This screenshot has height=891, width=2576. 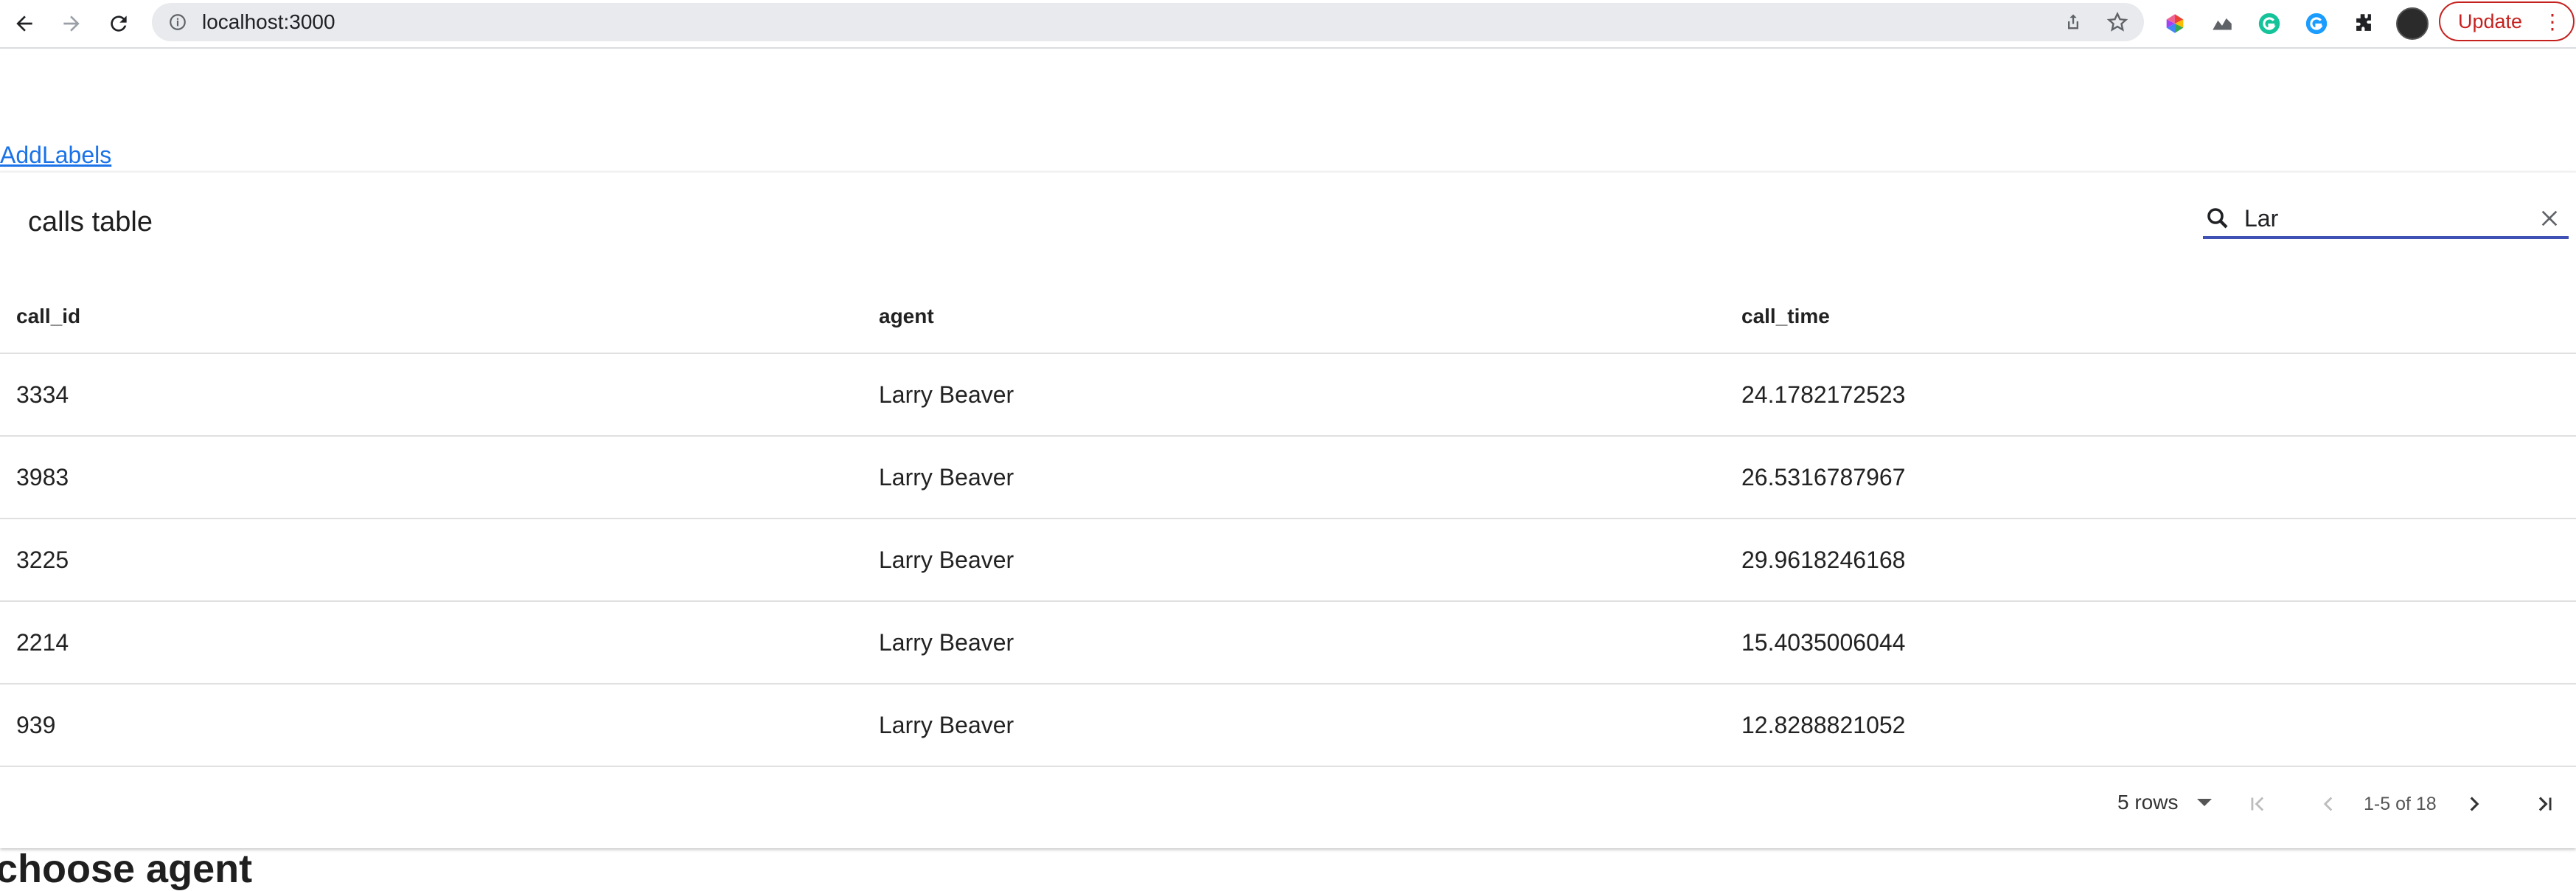 I want to click on grammarly-extension-icon, so click(x=2269, y=24).